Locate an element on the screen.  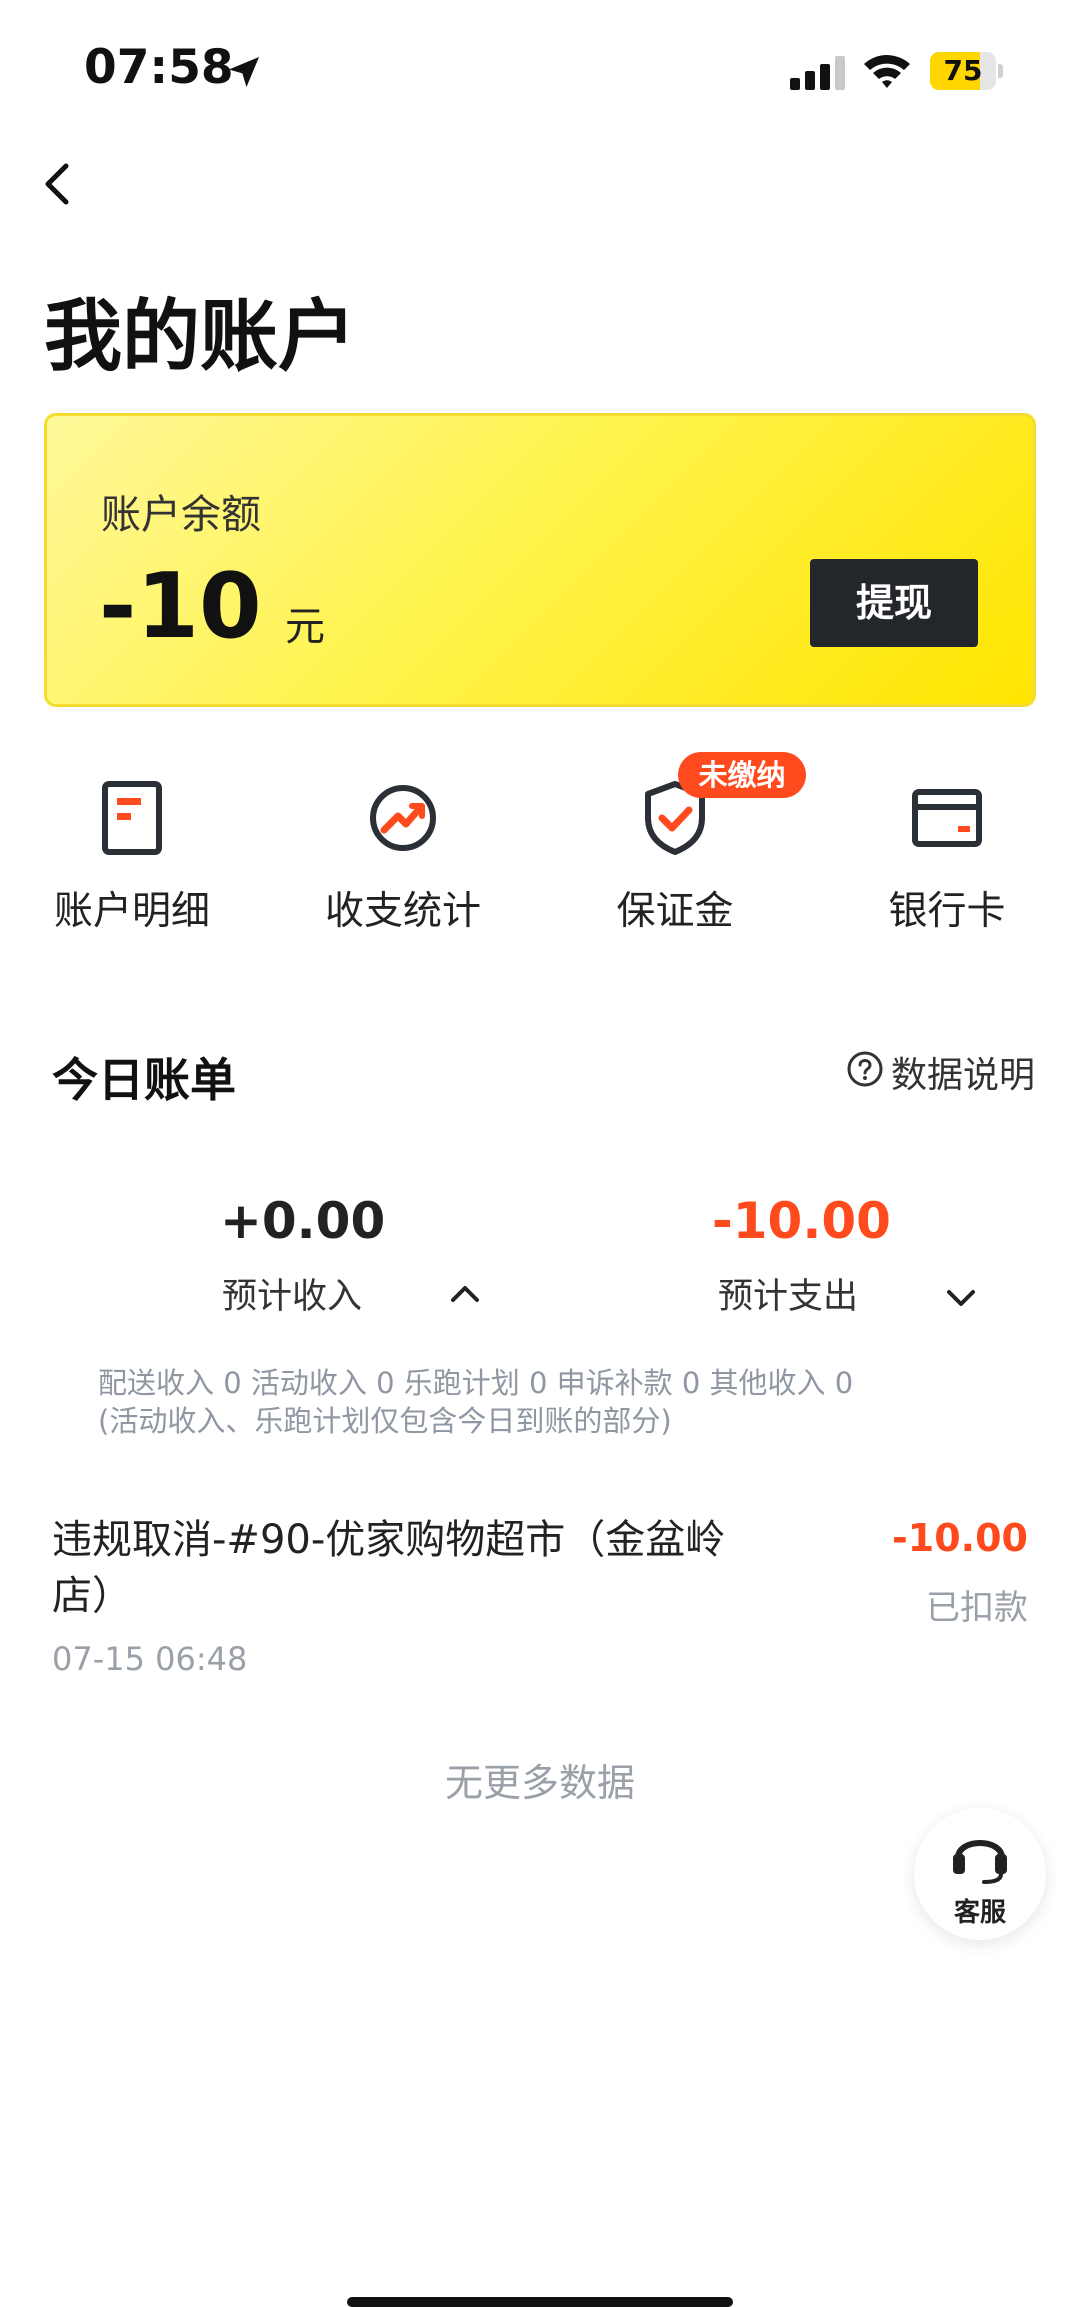
quick-action-statistics: 收支统计 is located at coordinates (403, 860).